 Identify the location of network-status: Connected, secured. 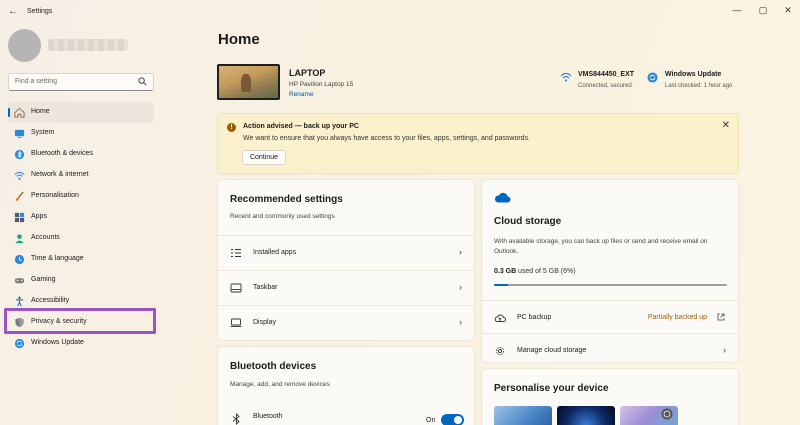
(605, 86).